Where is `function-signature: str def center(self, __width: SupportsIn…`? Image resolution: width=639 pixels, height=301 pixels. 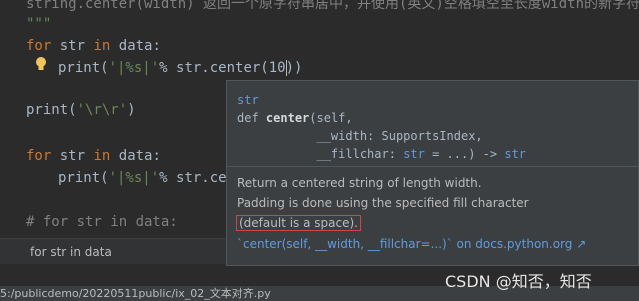
function-signature: str def center(self, __width: SupportsIn… is located at coordinates (381, 127).